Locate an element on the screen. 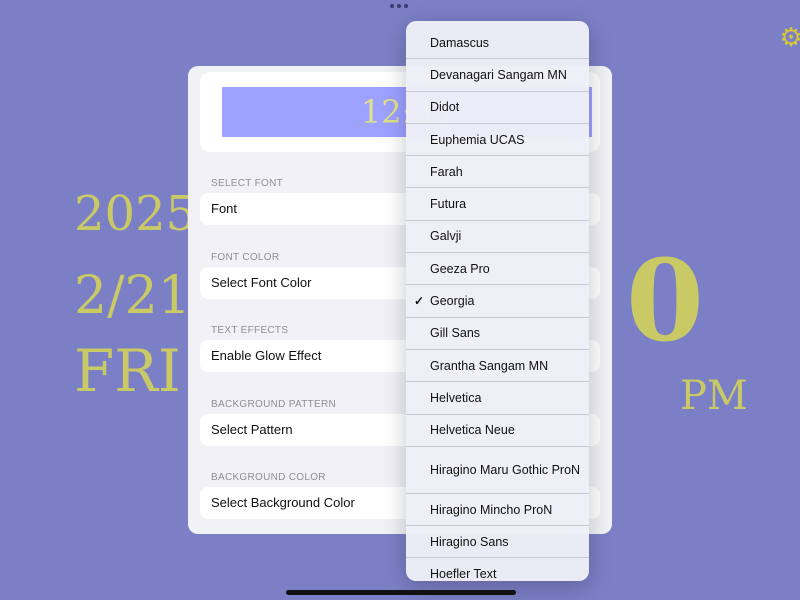 This screenshot has width=800, height=600. font-option-label: Devanagari Sangam MN is located at coordinates (498, 74).